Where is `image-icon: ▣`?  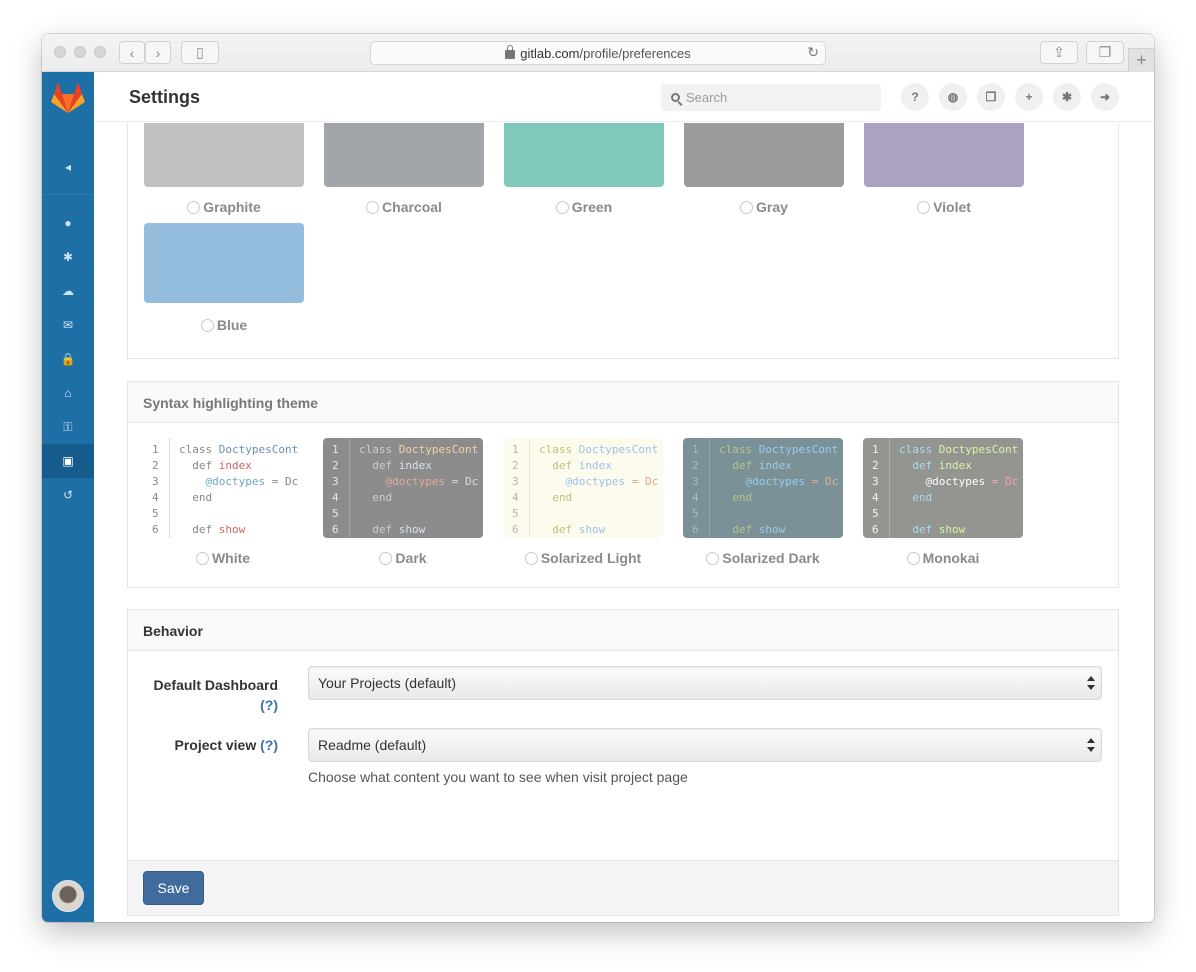 image-icon: ▣ is located at coordinates (68, 461).